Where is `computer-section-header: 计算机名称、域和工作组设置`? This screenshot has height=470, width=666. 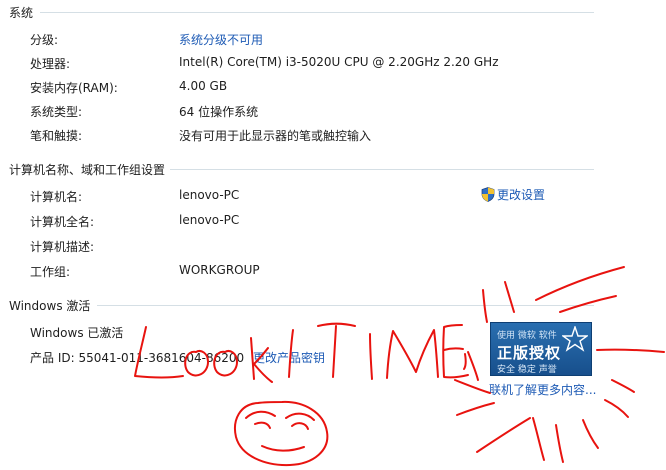 computer-section-header: 计算机名称、域和工作组设置 is located at coordinates (87, 170).